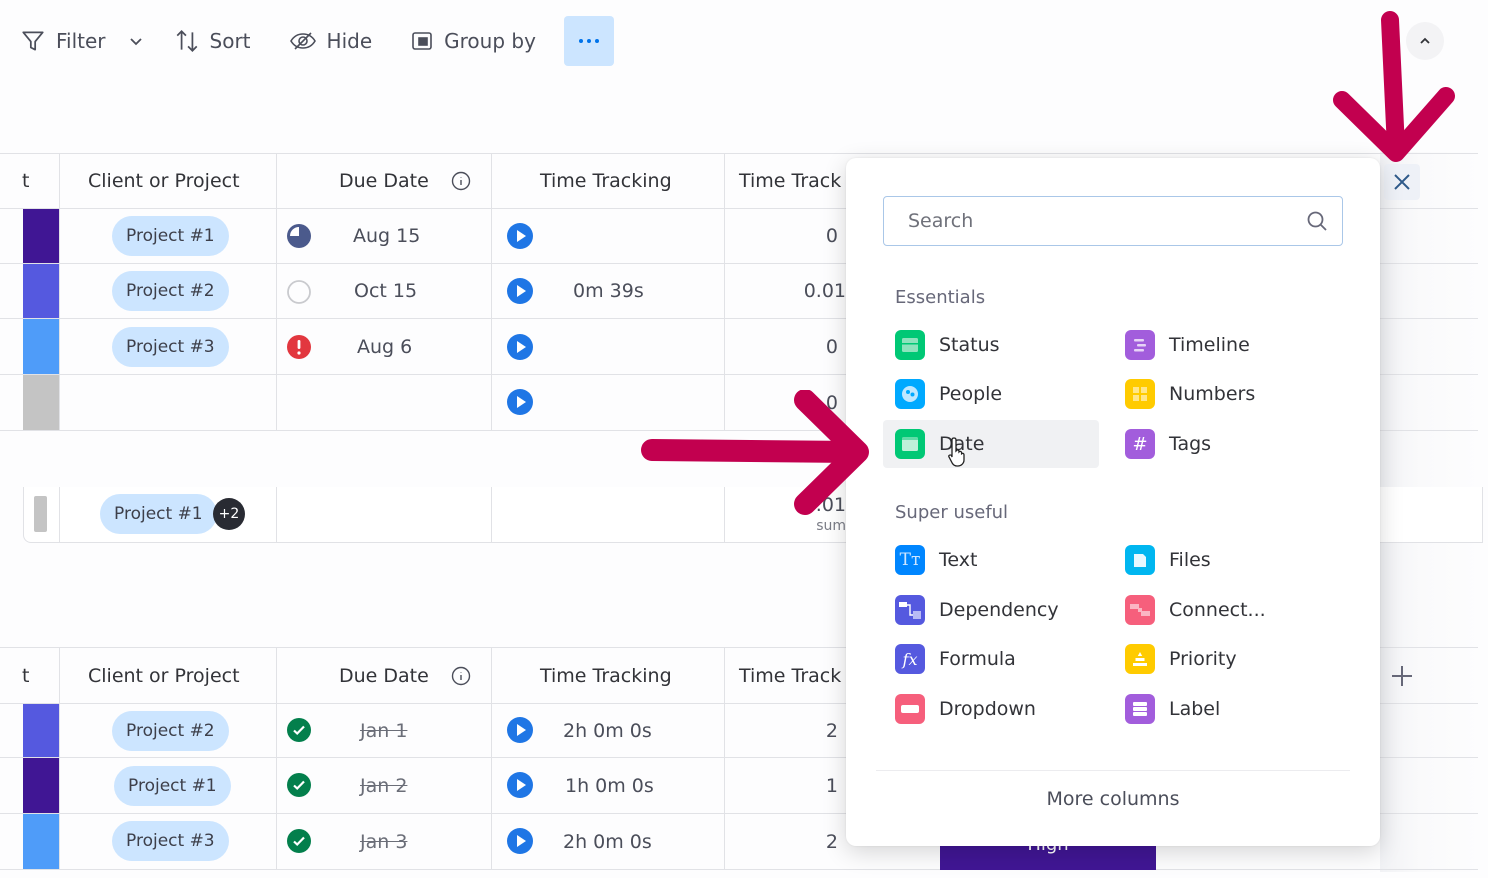  I want to click on not-started-status-icon, so click(299, 292).